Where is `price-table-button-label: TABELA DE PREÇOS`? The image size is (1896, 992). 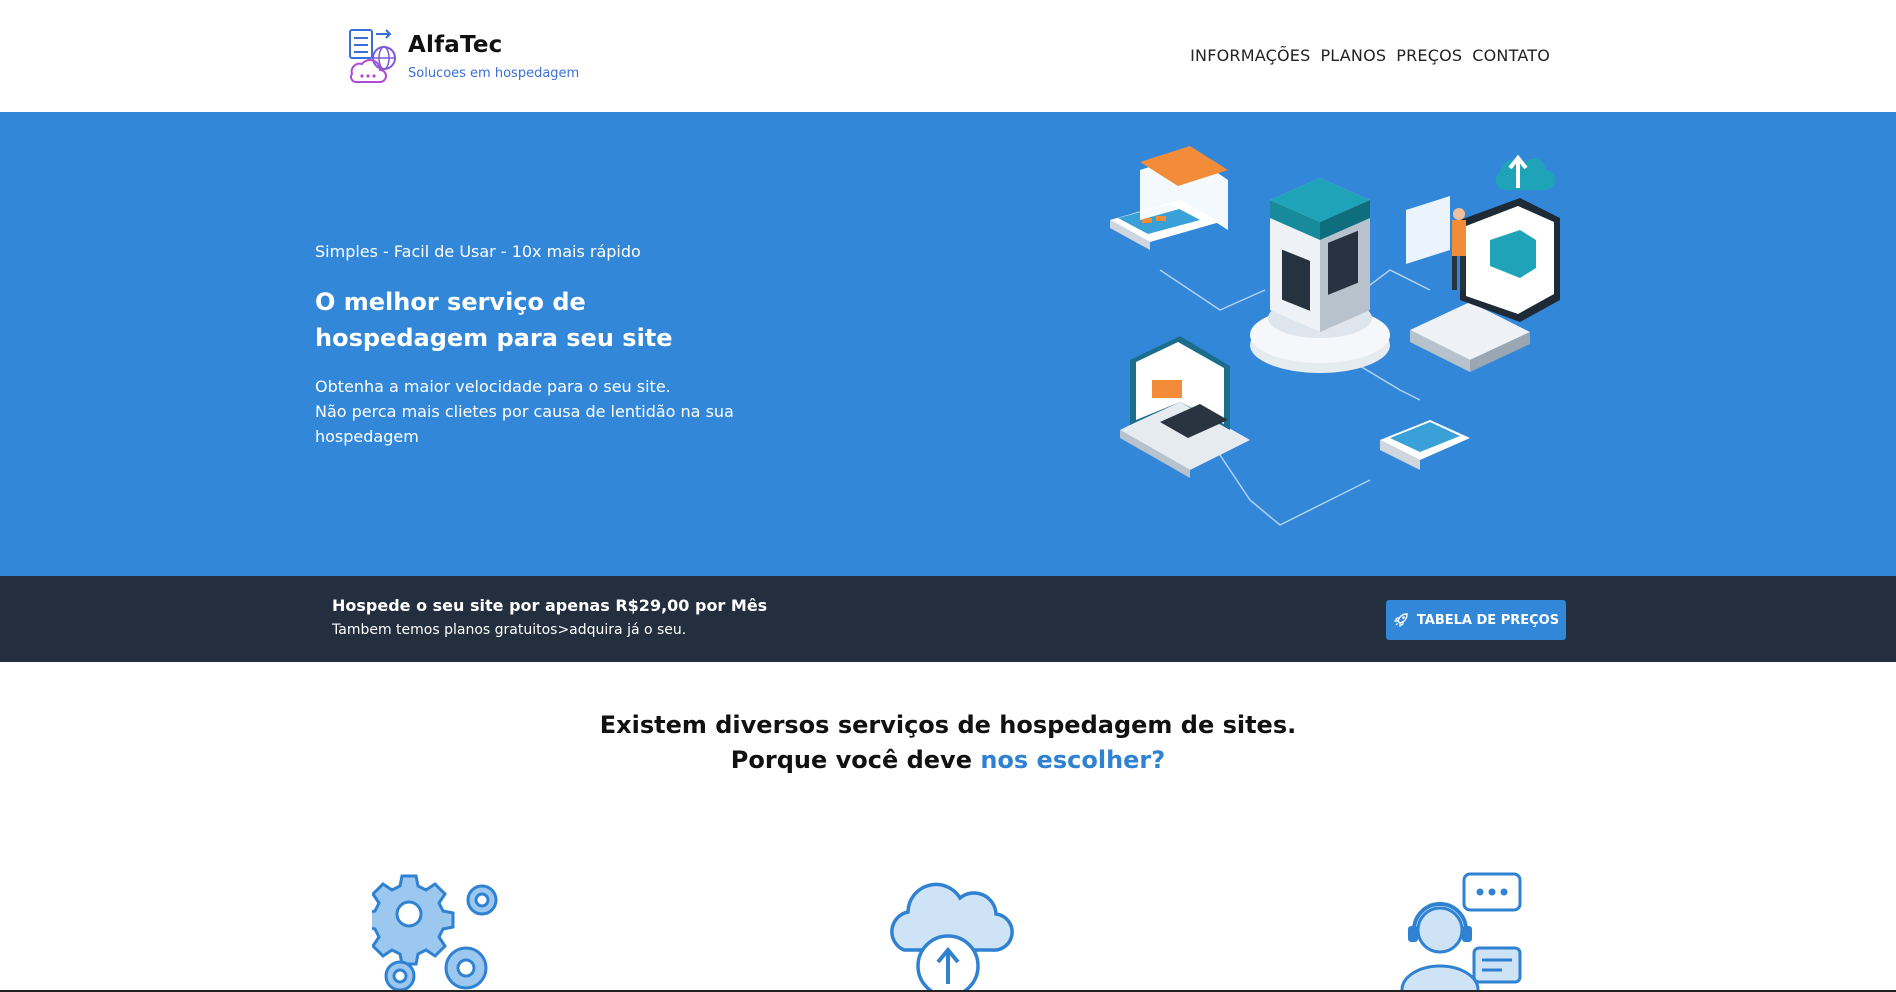
price-table-button-label: TABELA DE PREÇOS is located at coordinates (1488, 620).